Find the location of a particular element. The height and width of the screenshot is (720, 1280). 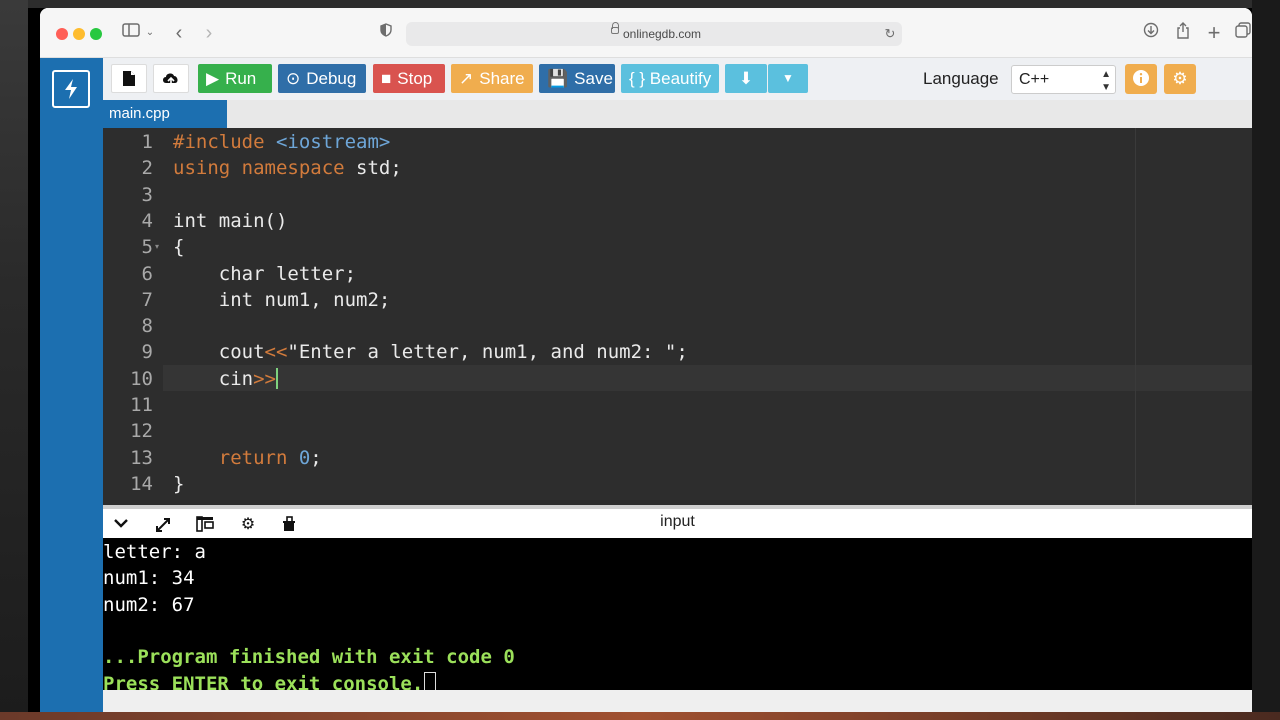

console-title: input is located at coordinates (677, 521).